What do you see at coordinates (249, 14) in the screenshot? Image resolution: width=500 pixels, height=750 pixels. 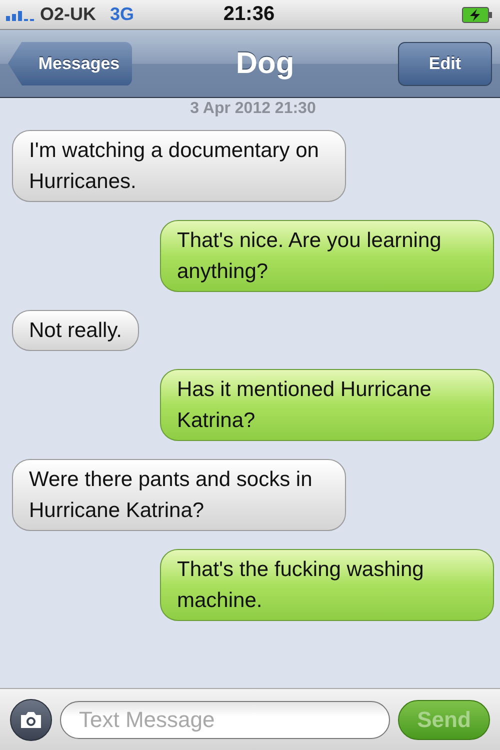 I see `status-time: 21:36` at bounding box center [249, 14].